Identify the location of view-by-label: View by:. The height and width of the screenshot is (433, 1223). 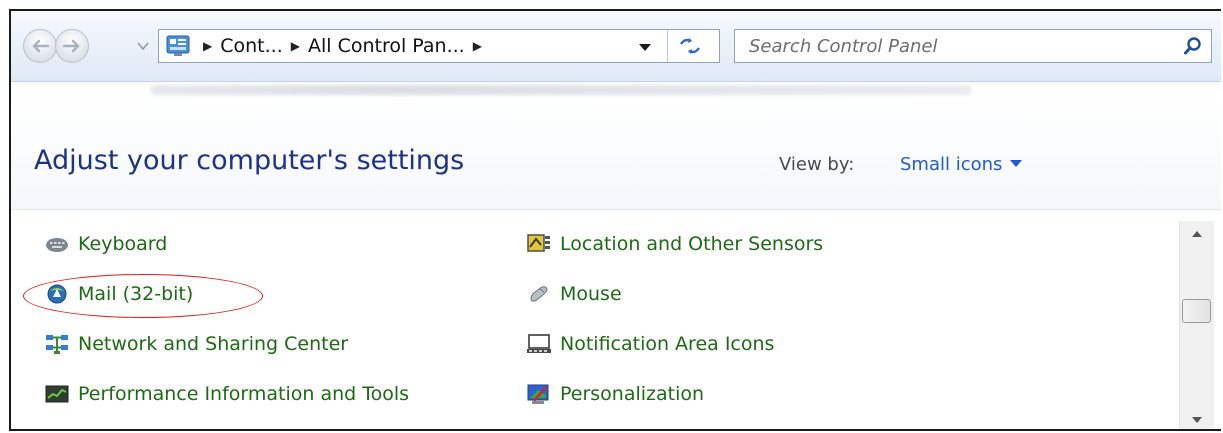
(817, 164).